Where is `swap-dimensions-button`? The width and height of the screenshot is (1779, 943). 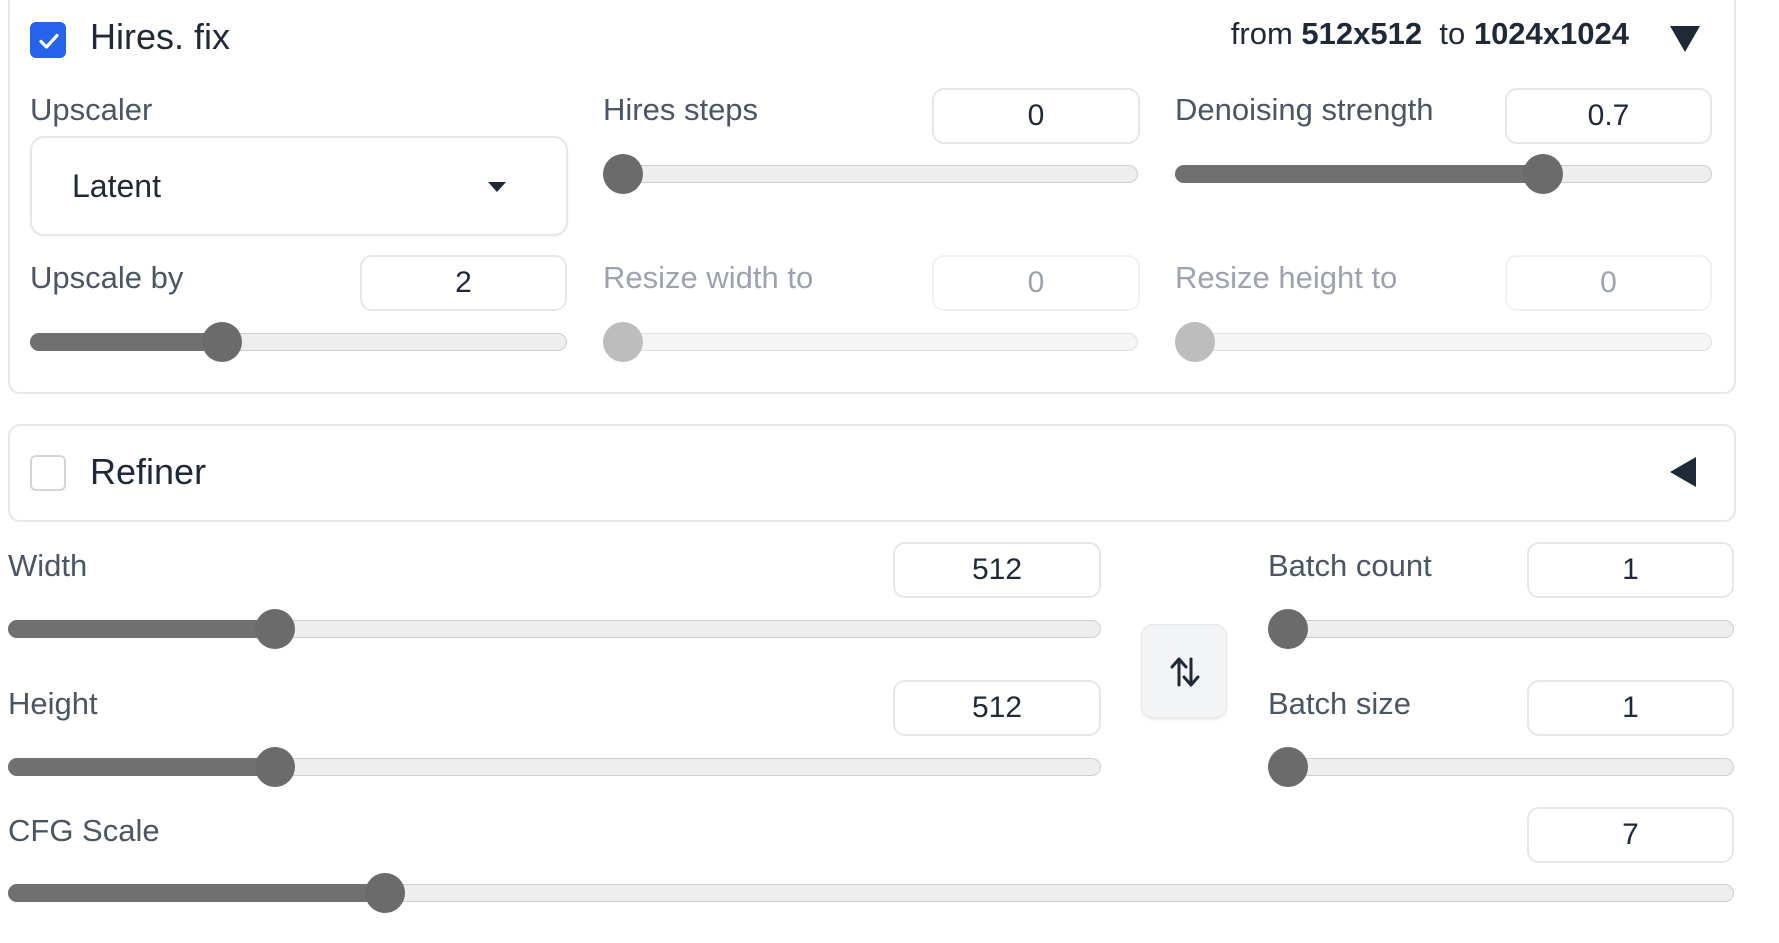
swap-dimensions-button is located at coordinates (1184, 671).